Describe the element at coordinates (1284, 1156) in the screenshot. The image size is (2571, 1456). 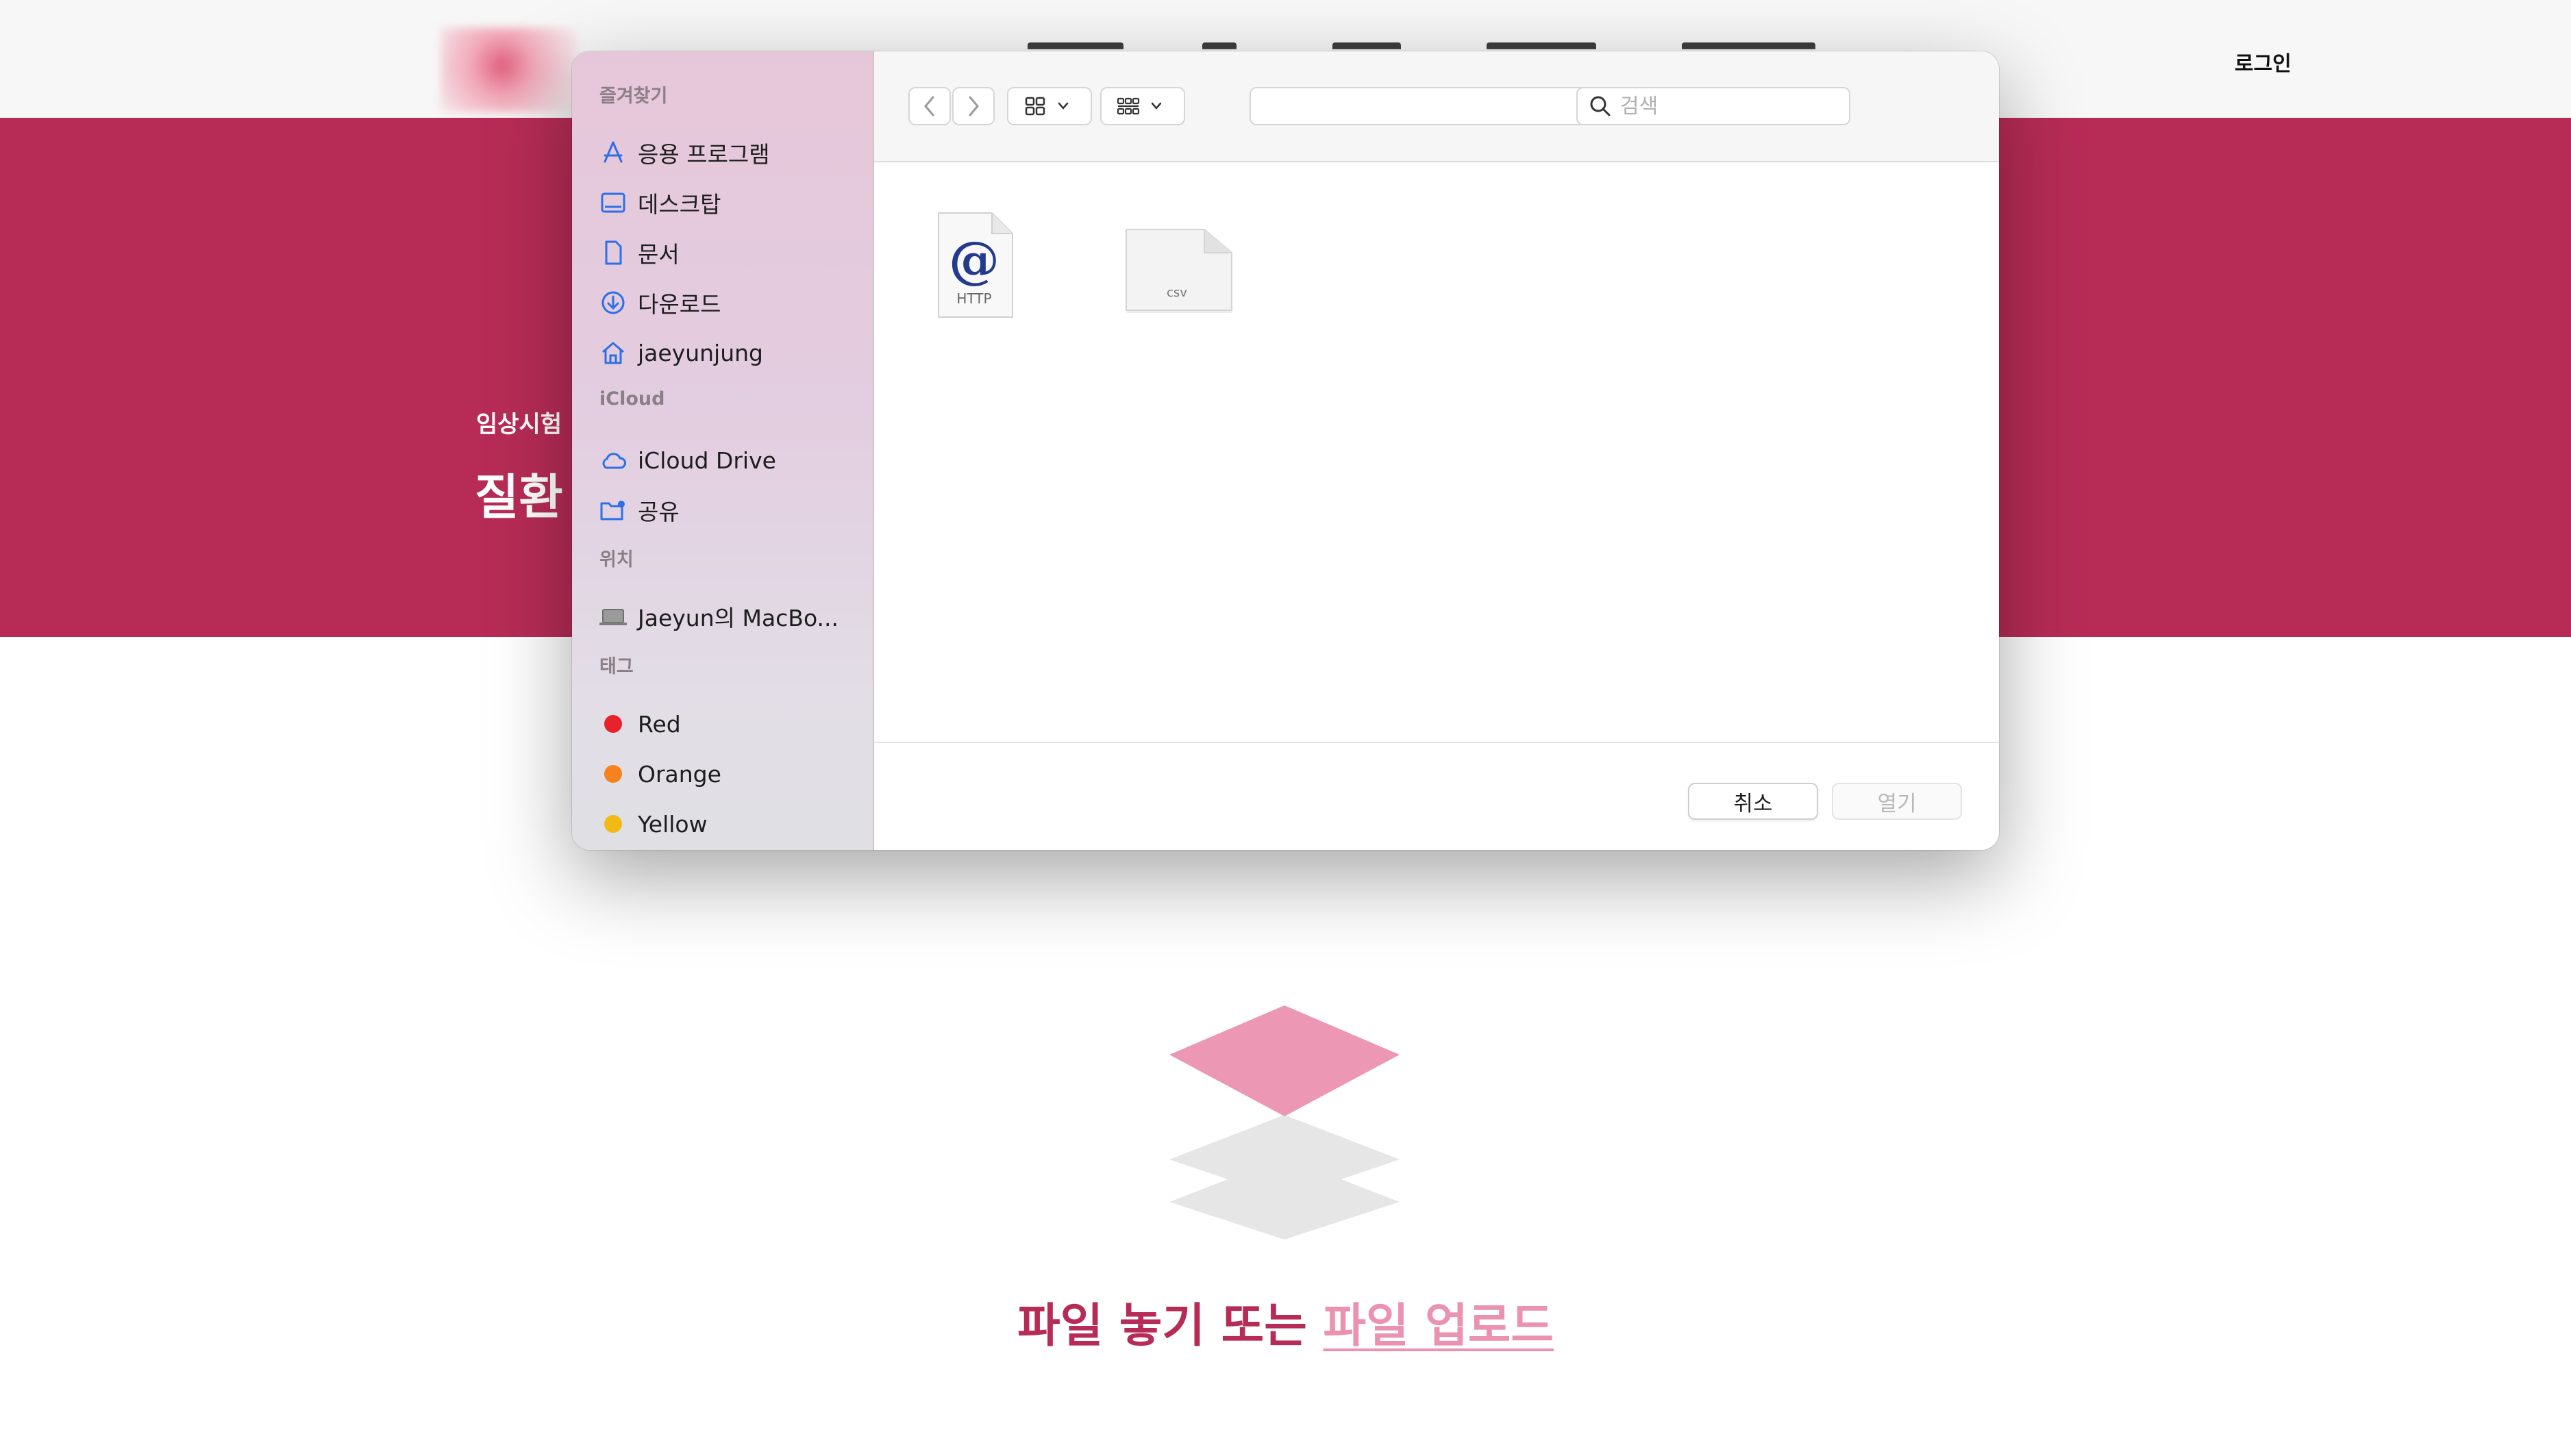
I see `layer-middle` at that location.